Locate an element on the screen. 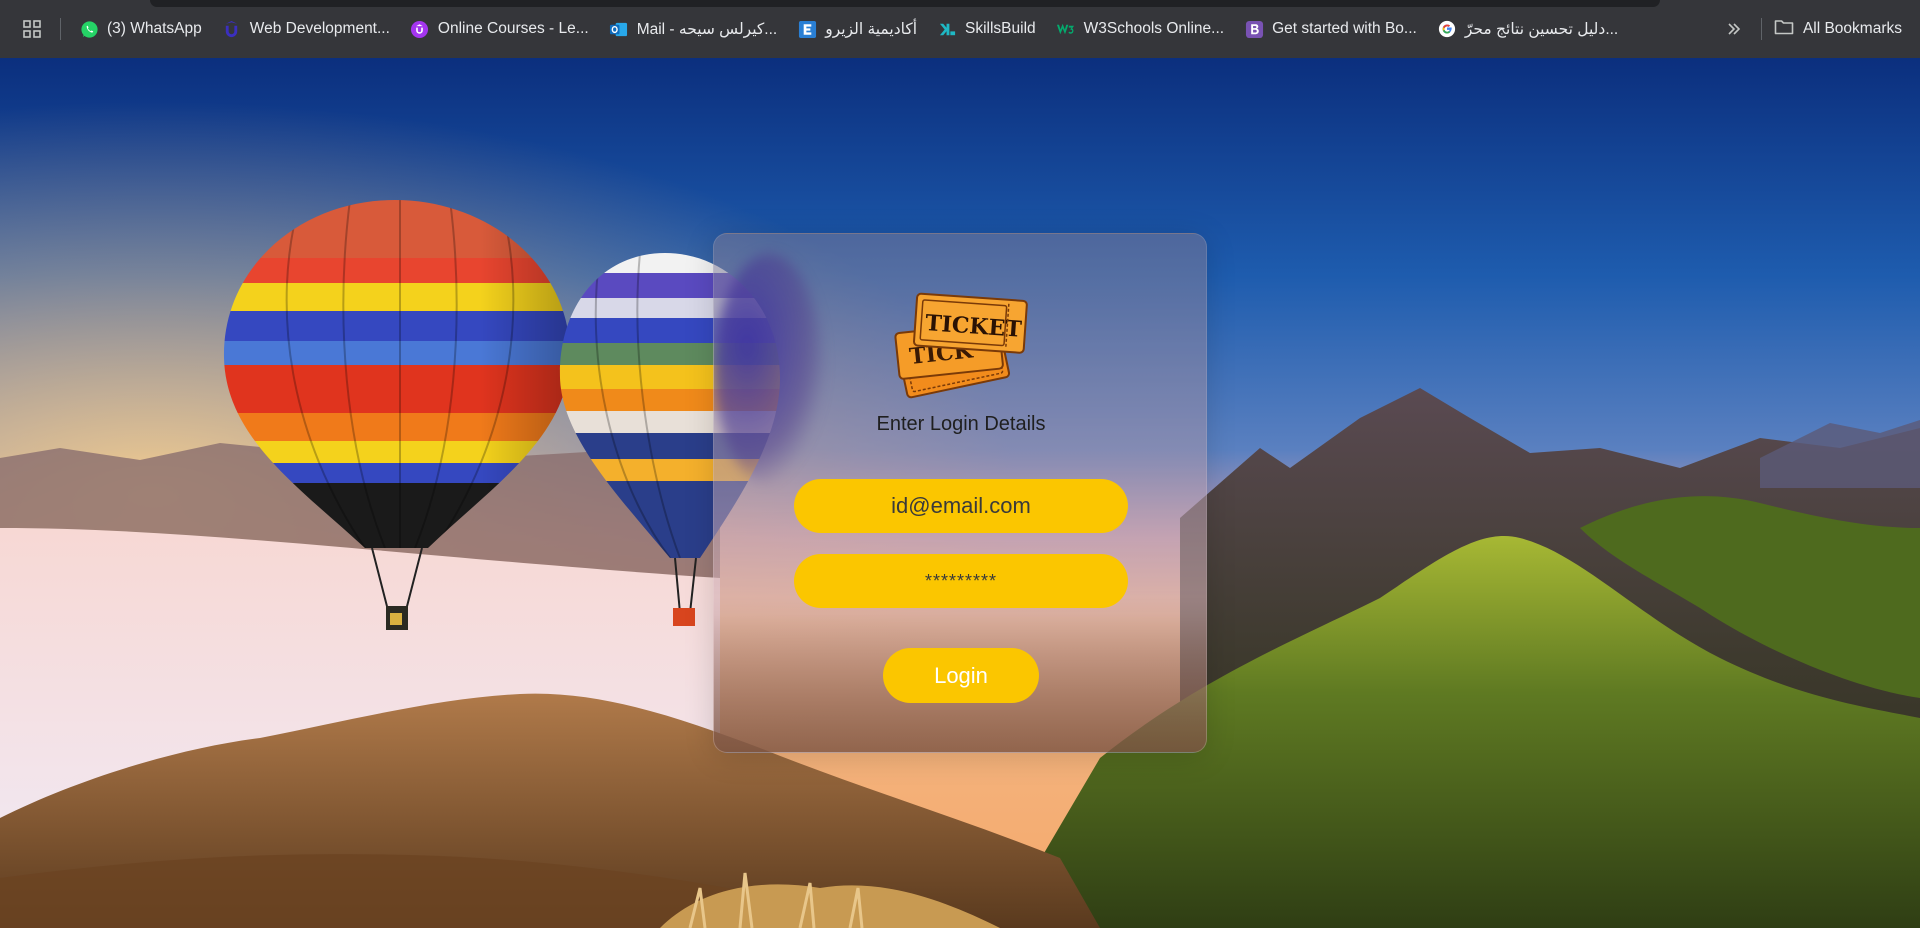 This screenshot has height=928, width=1920. google-icon is located at coordinates (1447, 29).